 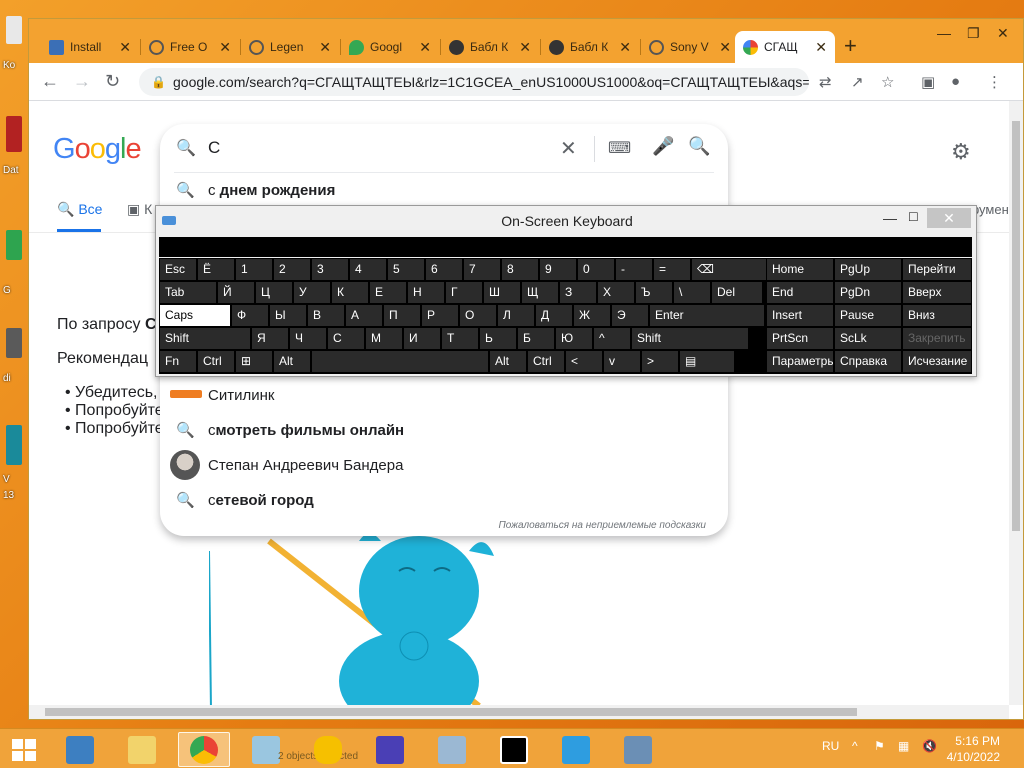 What do you see at coordinates (346, 338) in the screenshot?
I see `osk-key: С` at bounding box center [346, 338].